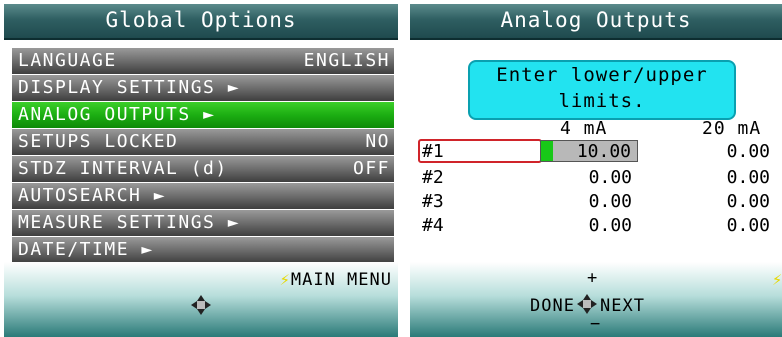  Describe the element at coordinates (593, 278) in the screenshot. I see `increment-label: +` at that location.